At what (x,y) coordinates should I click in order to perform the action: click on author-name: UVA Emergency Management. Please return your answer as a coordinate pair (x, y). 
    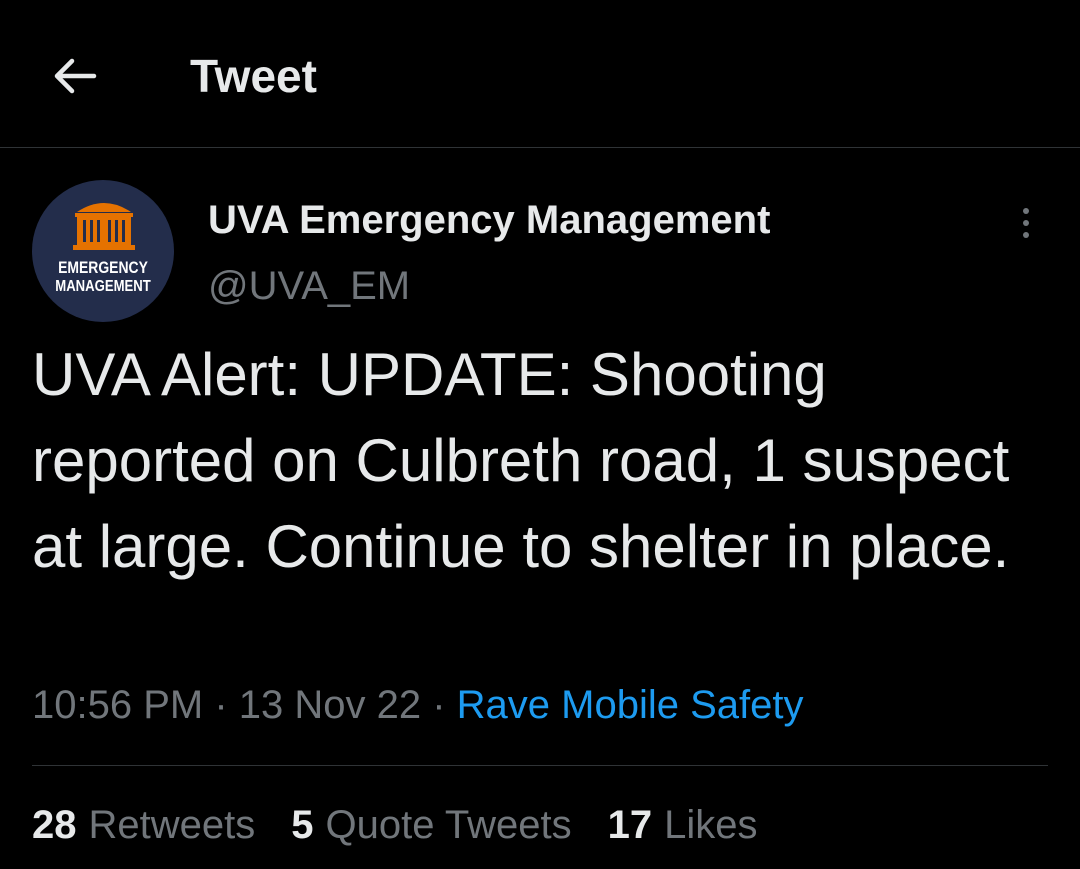
    Looking at the image, I should click on (489, 220).